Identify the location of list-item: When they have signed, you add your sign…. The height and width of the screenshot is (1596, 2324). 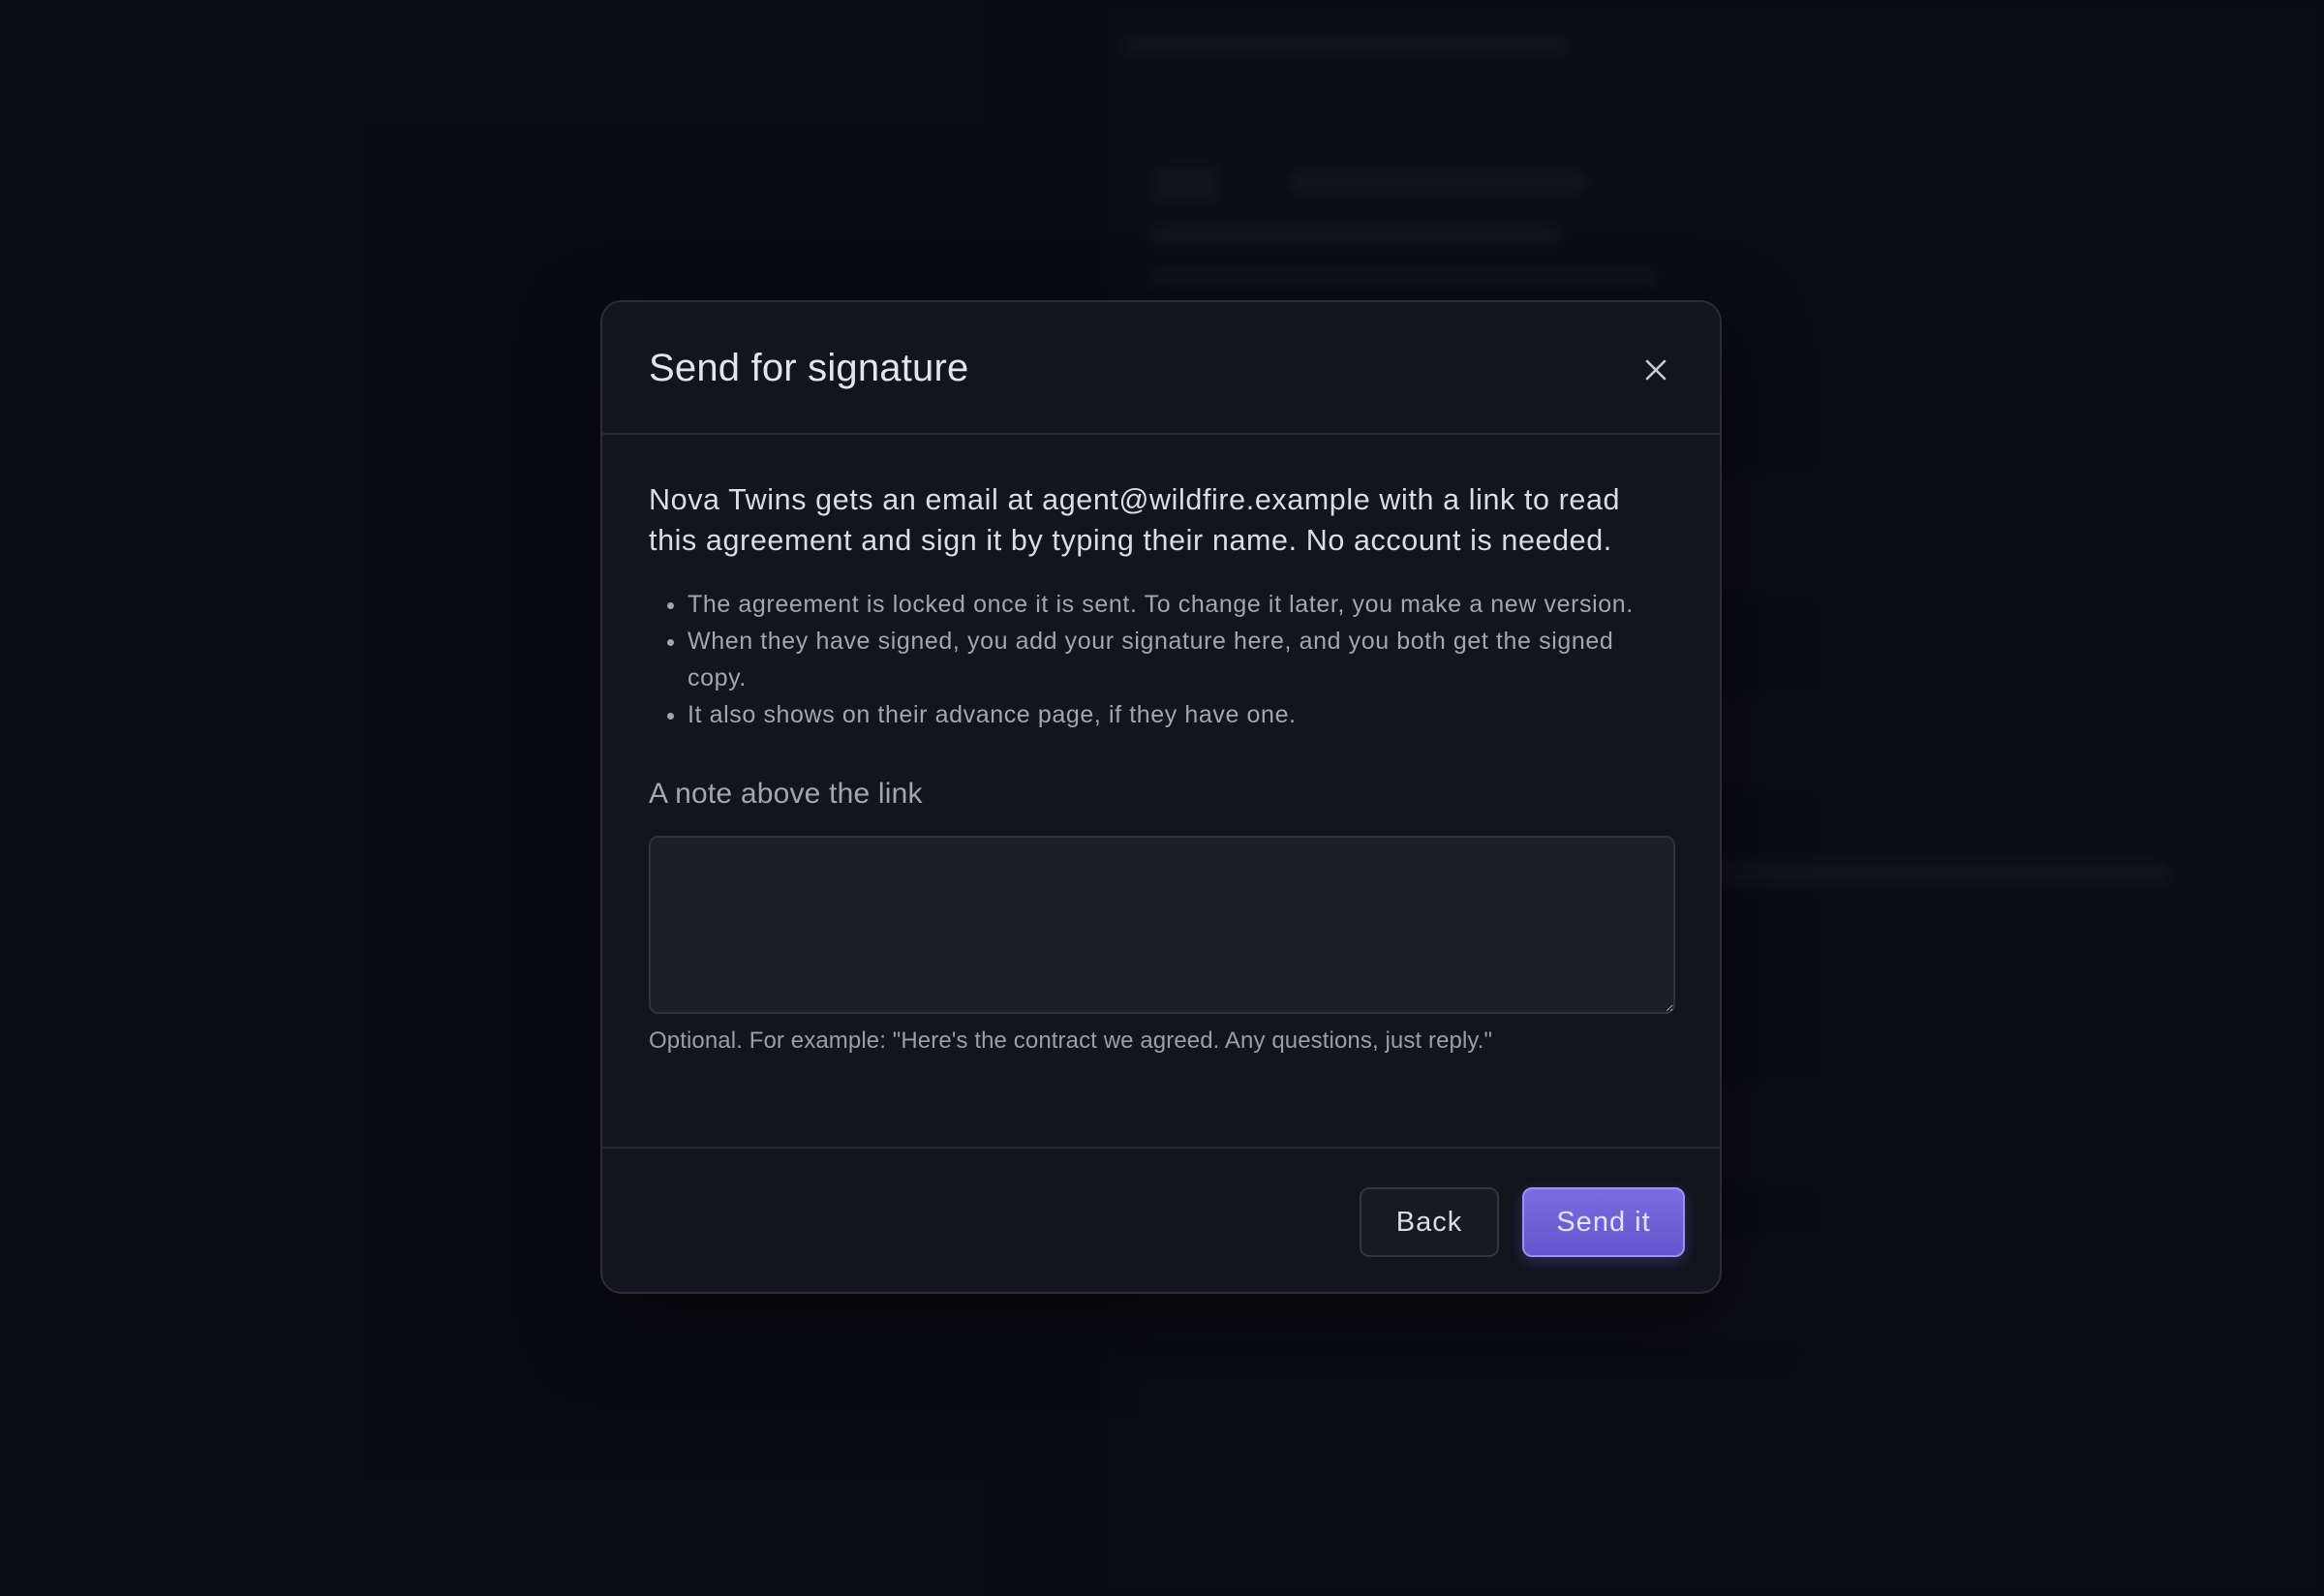
(1182, 659).